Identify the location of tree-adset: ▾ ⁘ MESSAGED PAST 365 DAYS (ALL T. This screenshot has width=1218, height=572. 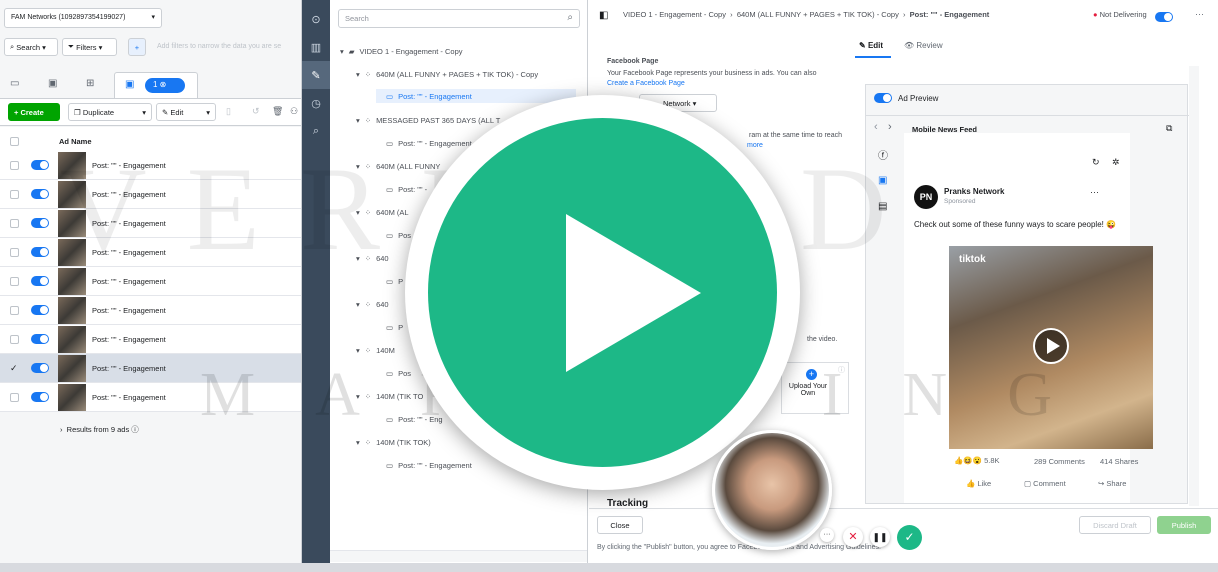
(428, 120).